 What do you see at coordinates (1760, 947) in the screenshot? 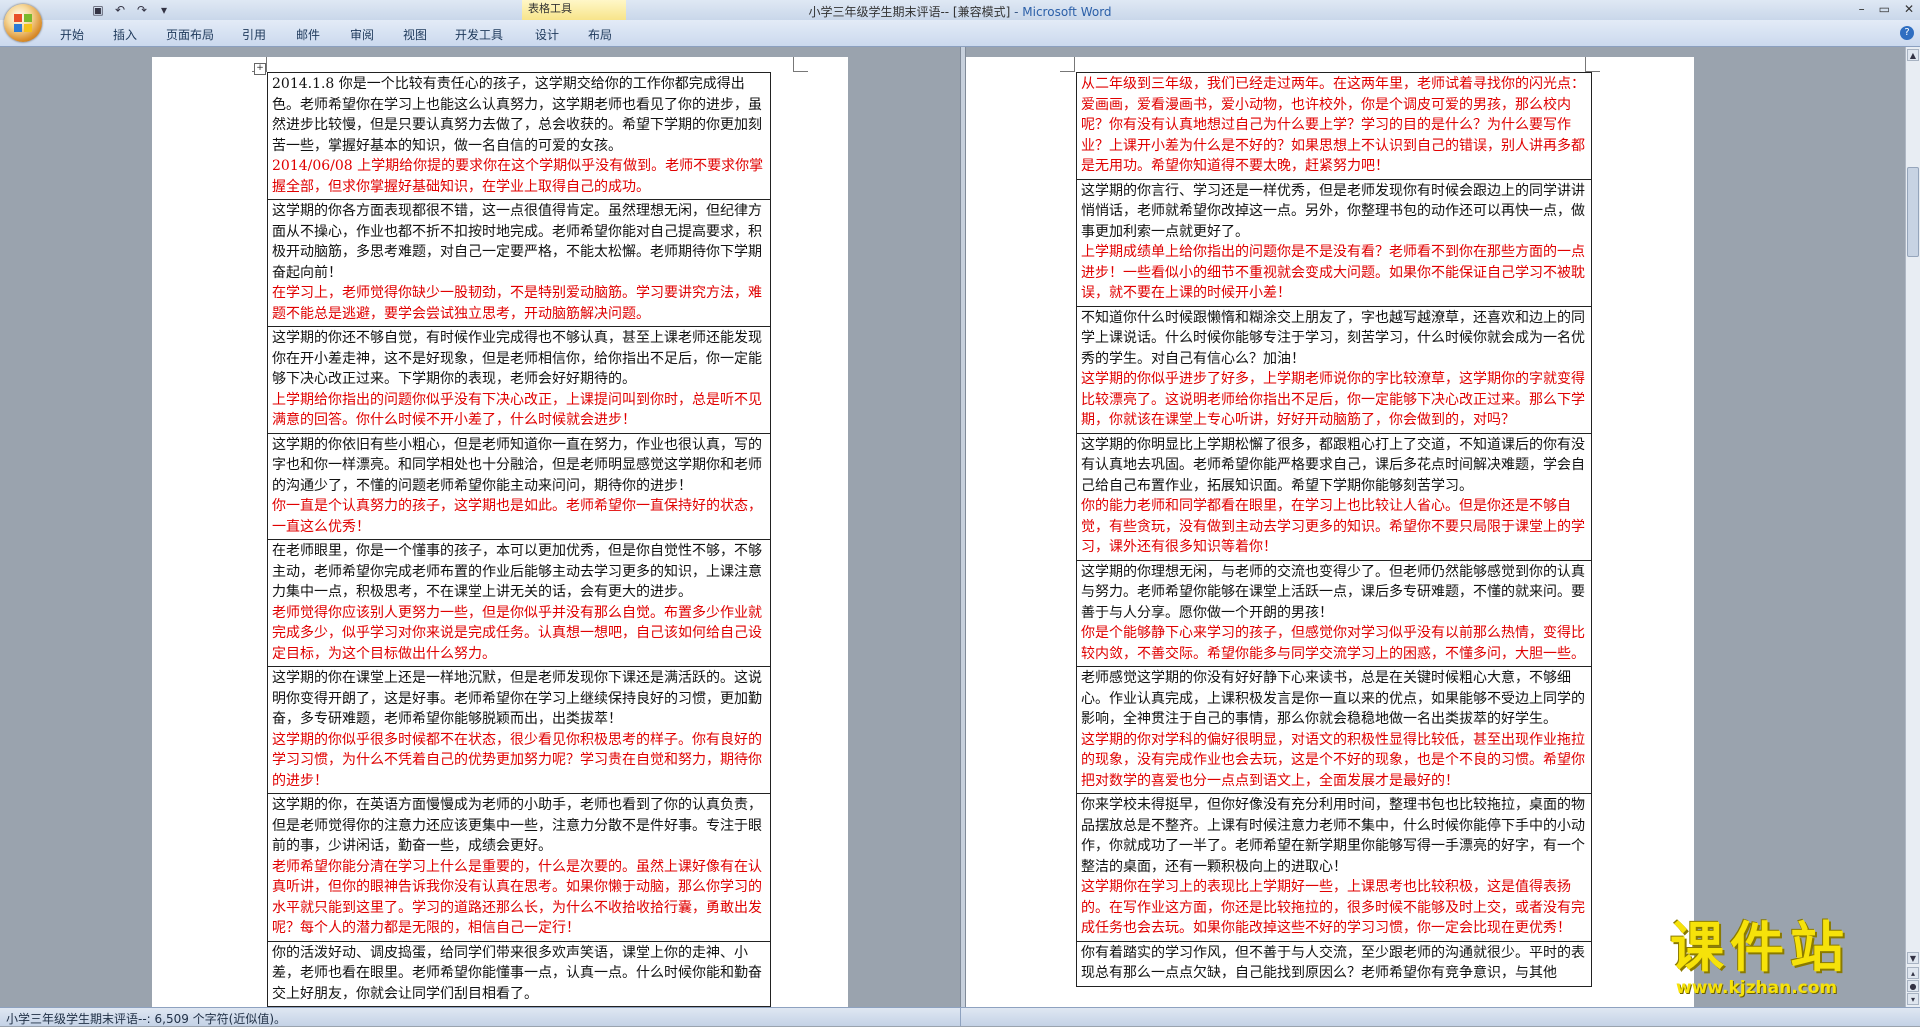
I see `watermark-title: 课件站` at bounding box center [1760, 947].